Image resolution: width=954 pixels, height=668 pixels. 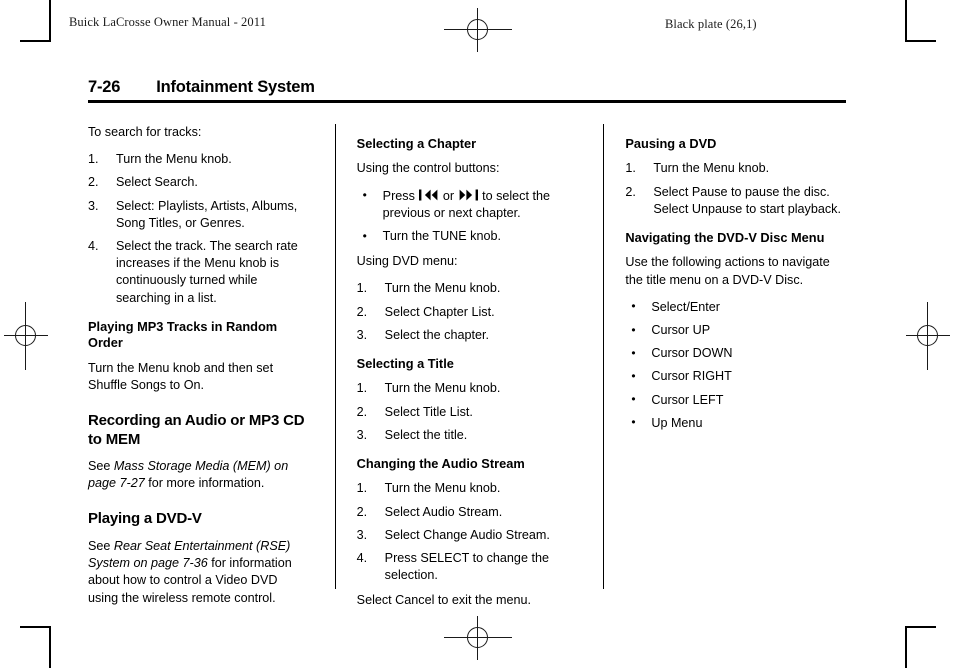 I want to click on numbered-list-item: 2. Select Search., so click(x=199, y=182).